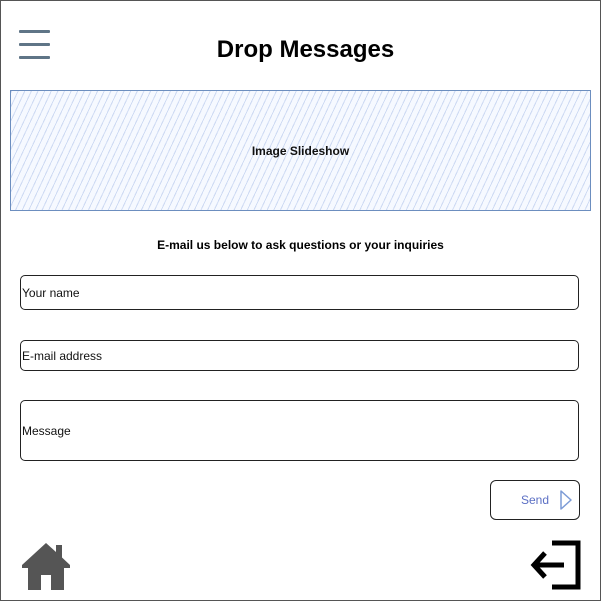 This screenshot has height=601, width=601. Describe the element at coordinates (46, 430) in the screenshot. I see `message-placeholder: Message` at that location.